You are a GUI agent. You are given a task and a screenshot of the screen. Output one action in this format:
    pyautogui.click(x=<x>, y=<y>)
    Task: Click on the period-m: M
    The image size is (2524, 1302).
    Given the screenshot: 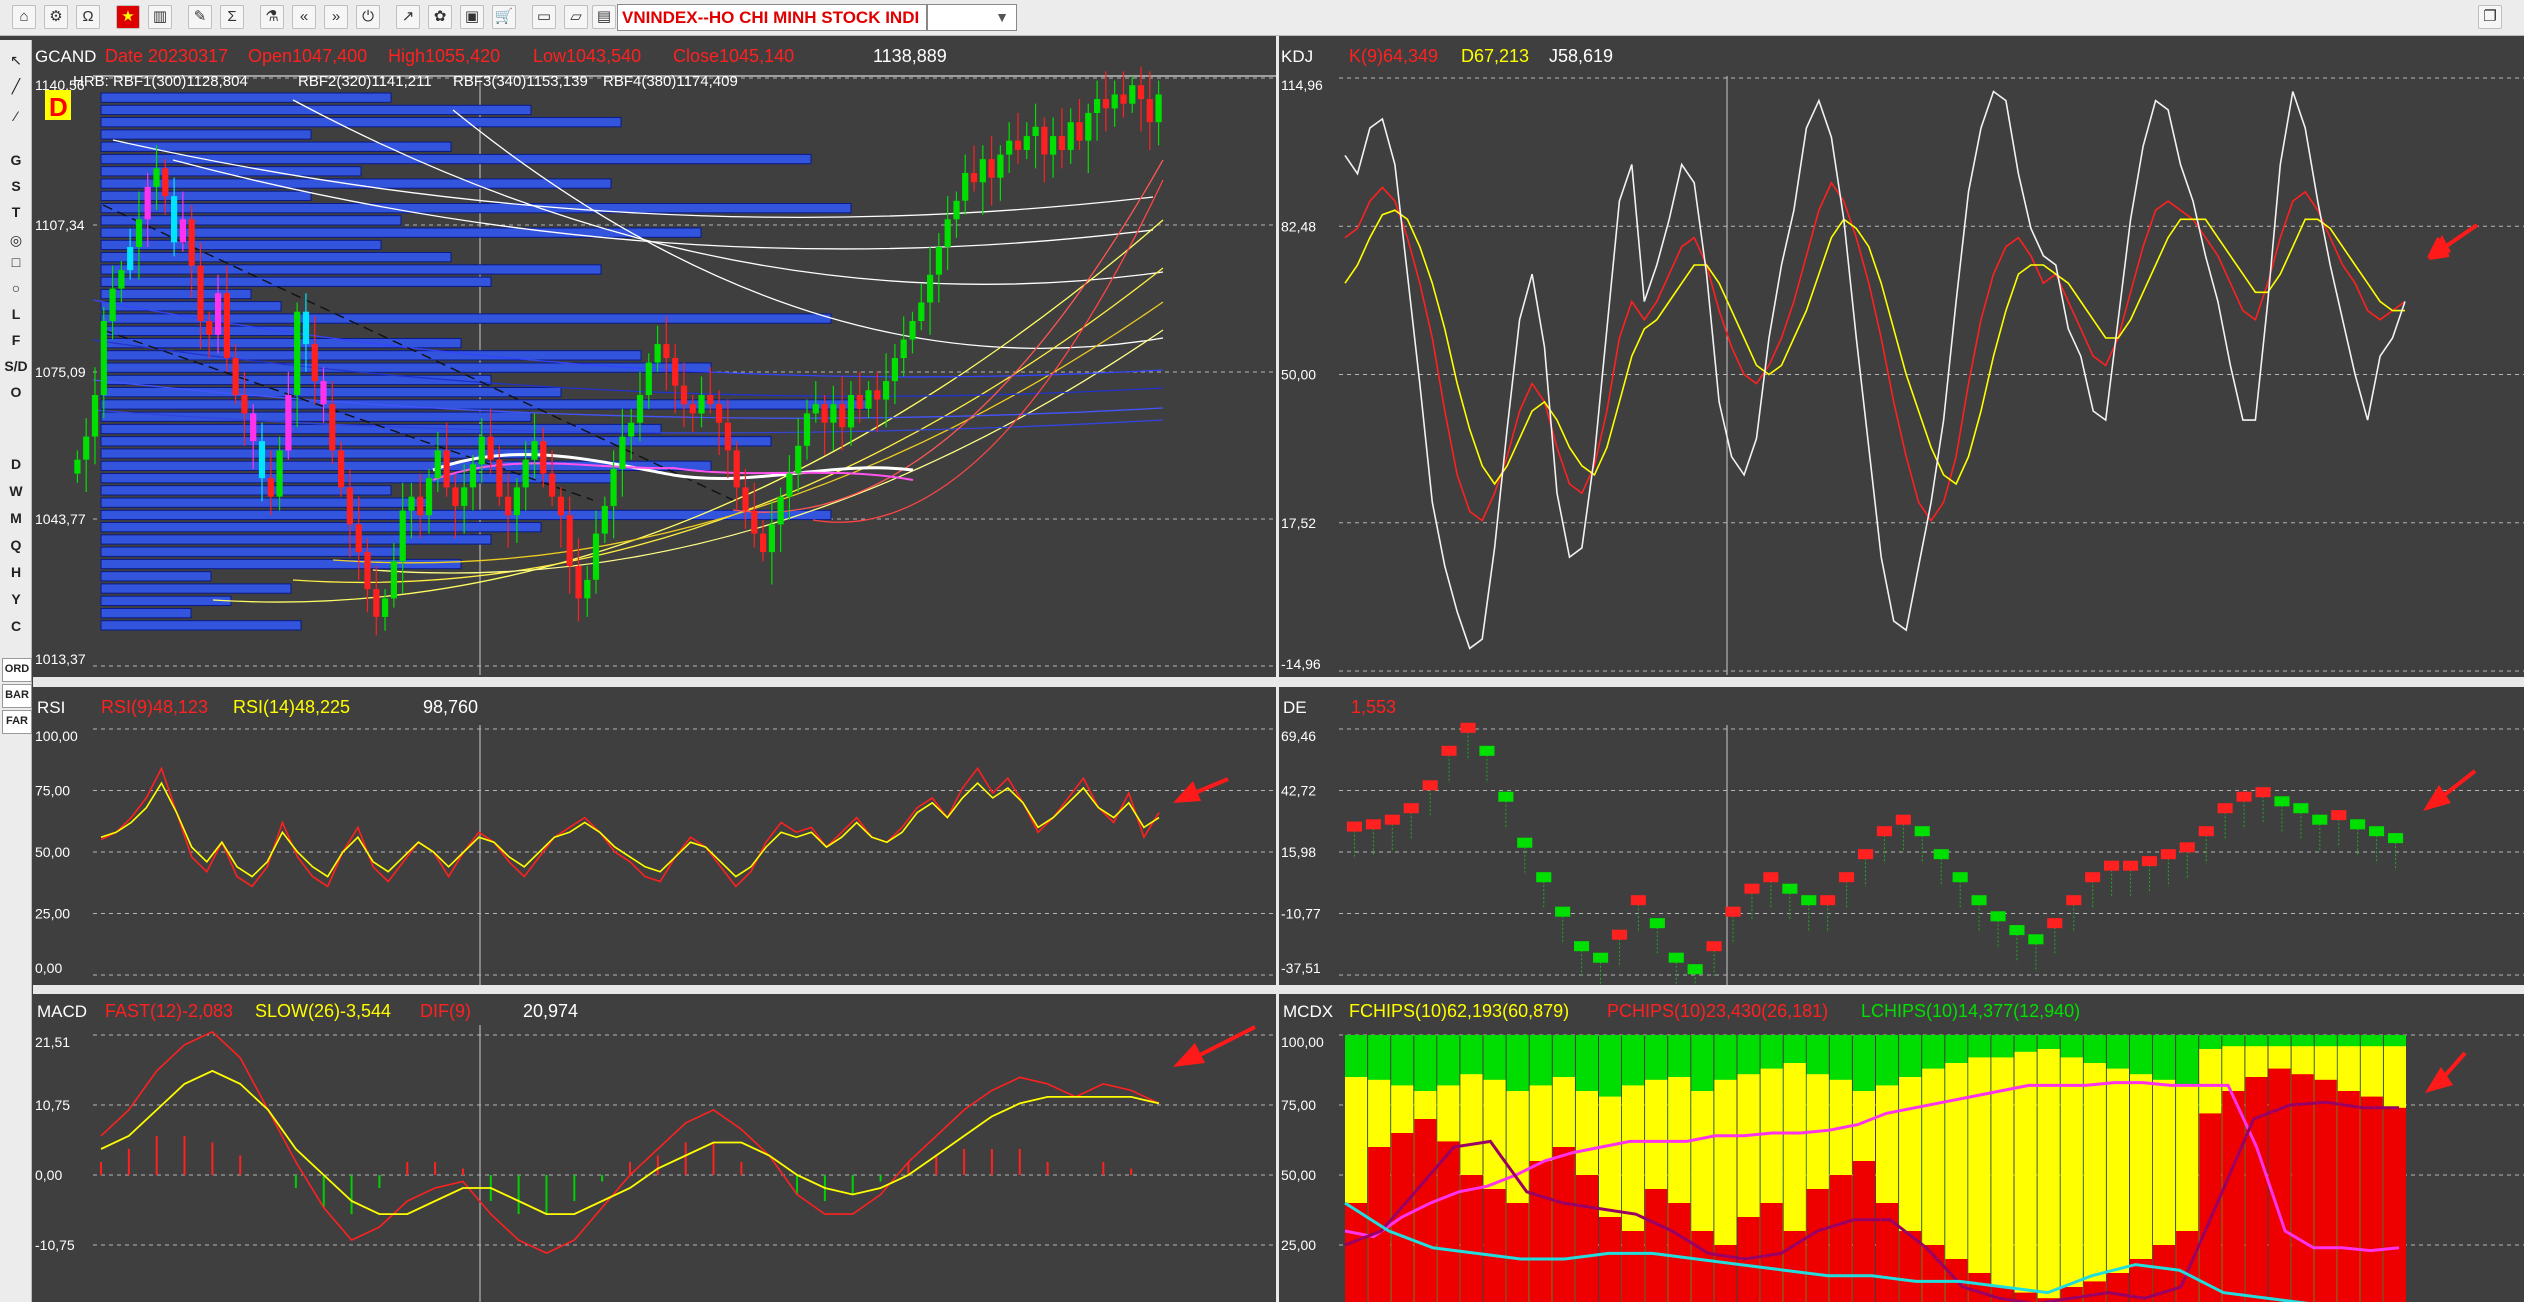 What is the action you would take?
    pyautogui.click(x=16, y=518)
    